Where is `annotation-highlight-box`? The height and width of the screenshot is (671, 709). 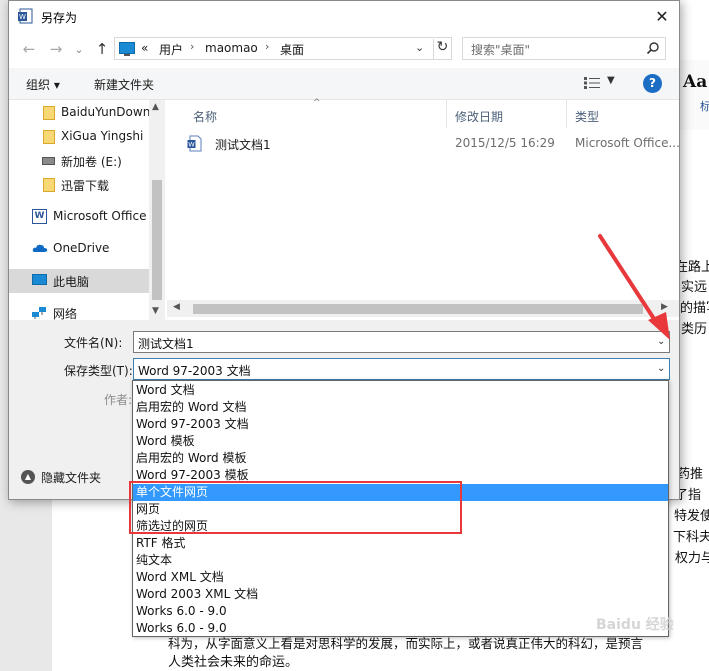 annotation-highlight-box is located at coordinates (295, 507).